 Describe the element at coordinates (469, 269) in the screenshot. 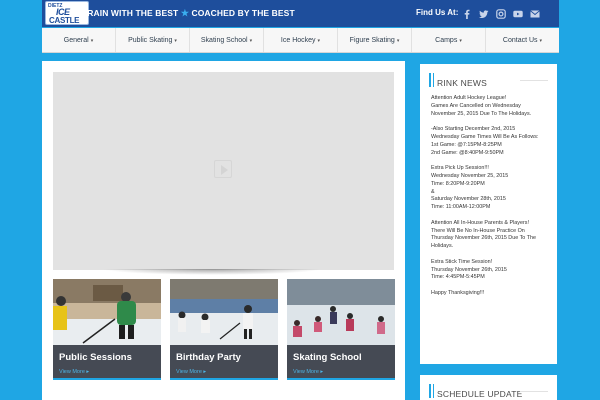

I see `news-line: Thursday November 26th, 2015` at that location.